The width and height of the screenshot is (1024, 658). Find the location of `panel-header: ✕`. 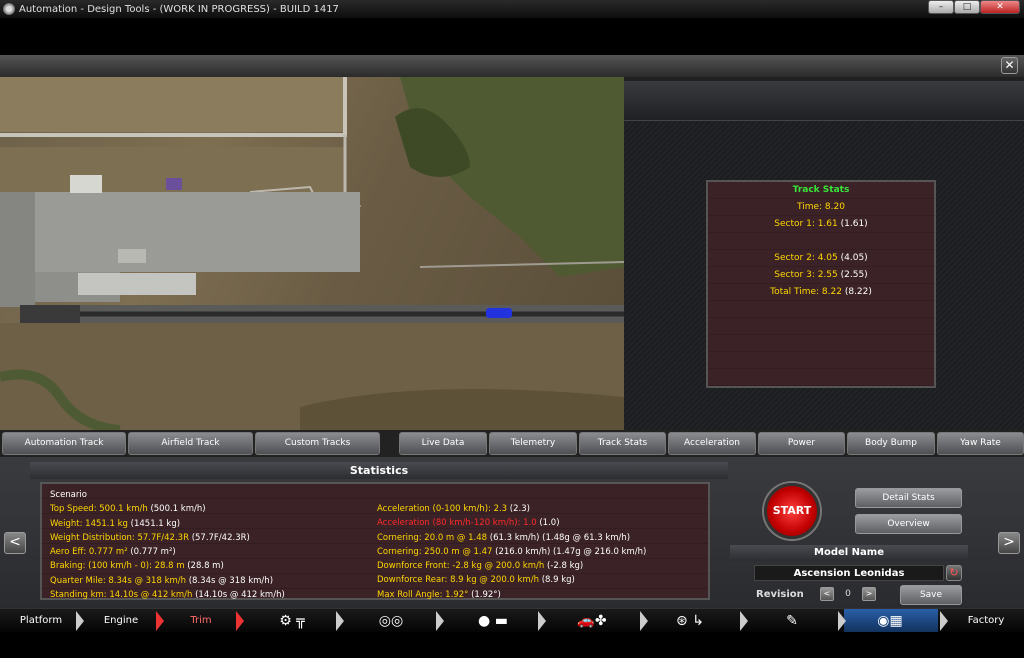

panel-header: ✕ is located at coordinates (512, 66).